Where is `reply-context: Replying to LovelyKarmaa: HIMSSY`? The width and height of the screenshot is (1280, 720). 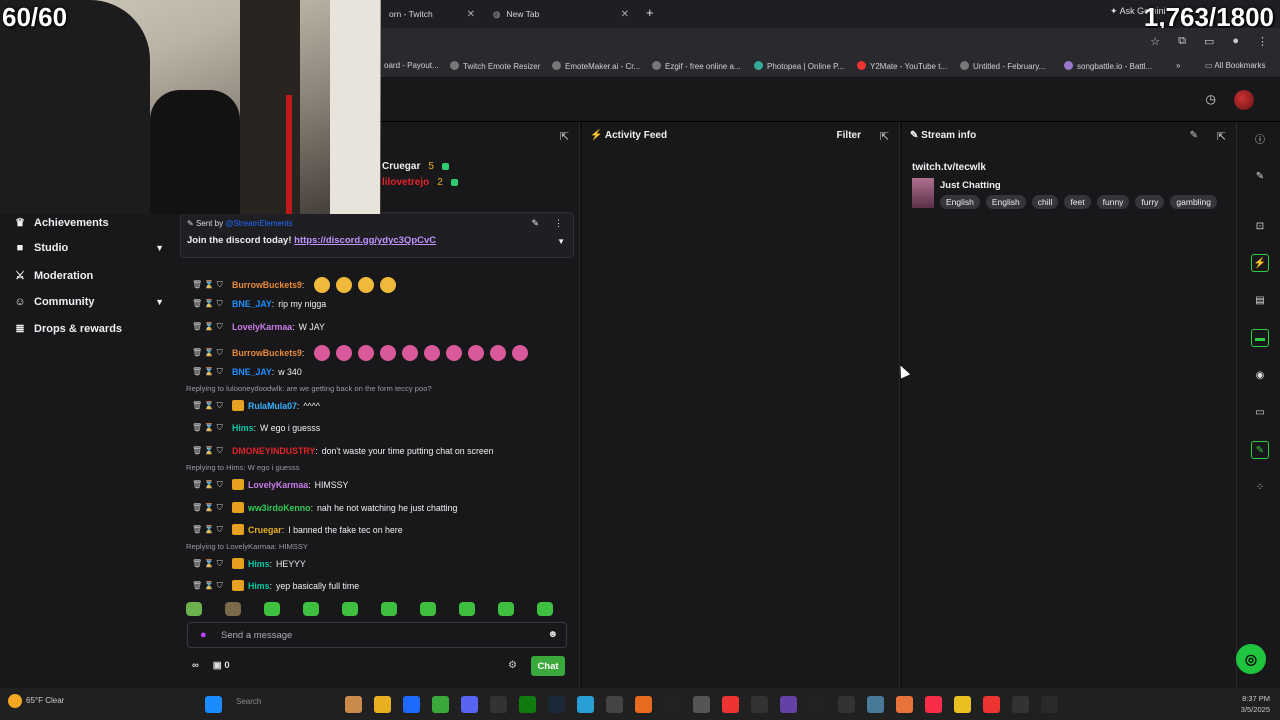
reply-context: Replying to LovelyKarmaa: HIMSSY is located at coordinates (247, 546).